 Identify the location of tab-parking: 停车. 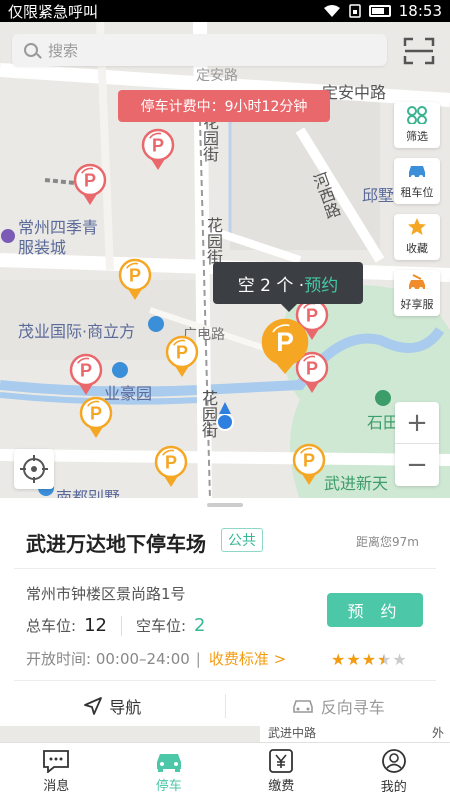
(169, 771).